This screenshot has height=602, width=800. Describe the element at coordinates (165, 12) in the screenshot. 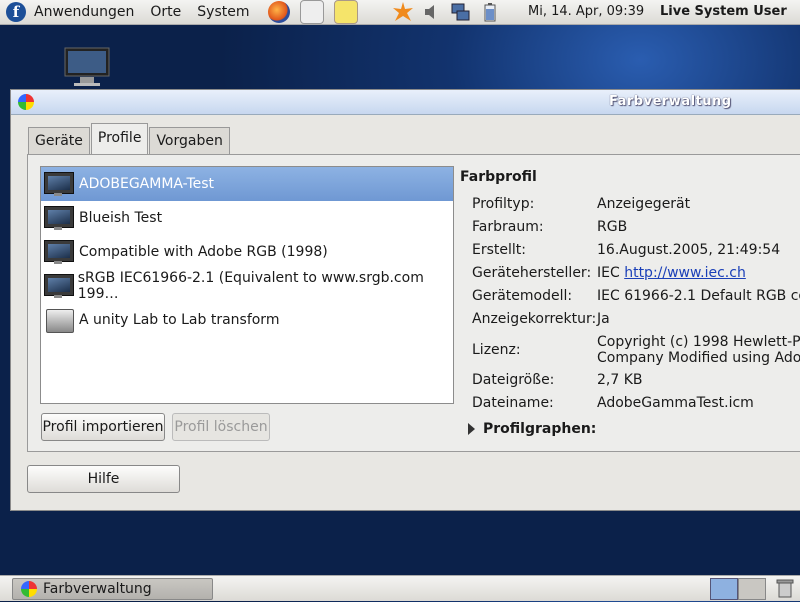

I see `menu-places: Orte` at that location.